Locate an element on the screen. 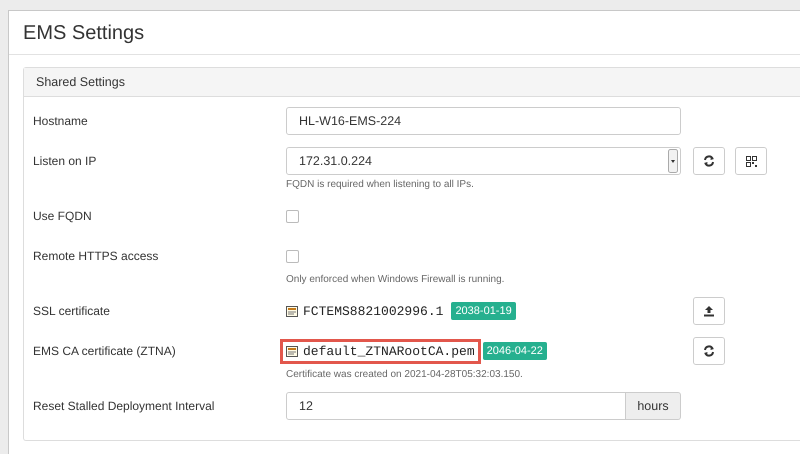 This screenshot has height=454, width=800. interval-field: 12 is located at coordinates (456, 406).